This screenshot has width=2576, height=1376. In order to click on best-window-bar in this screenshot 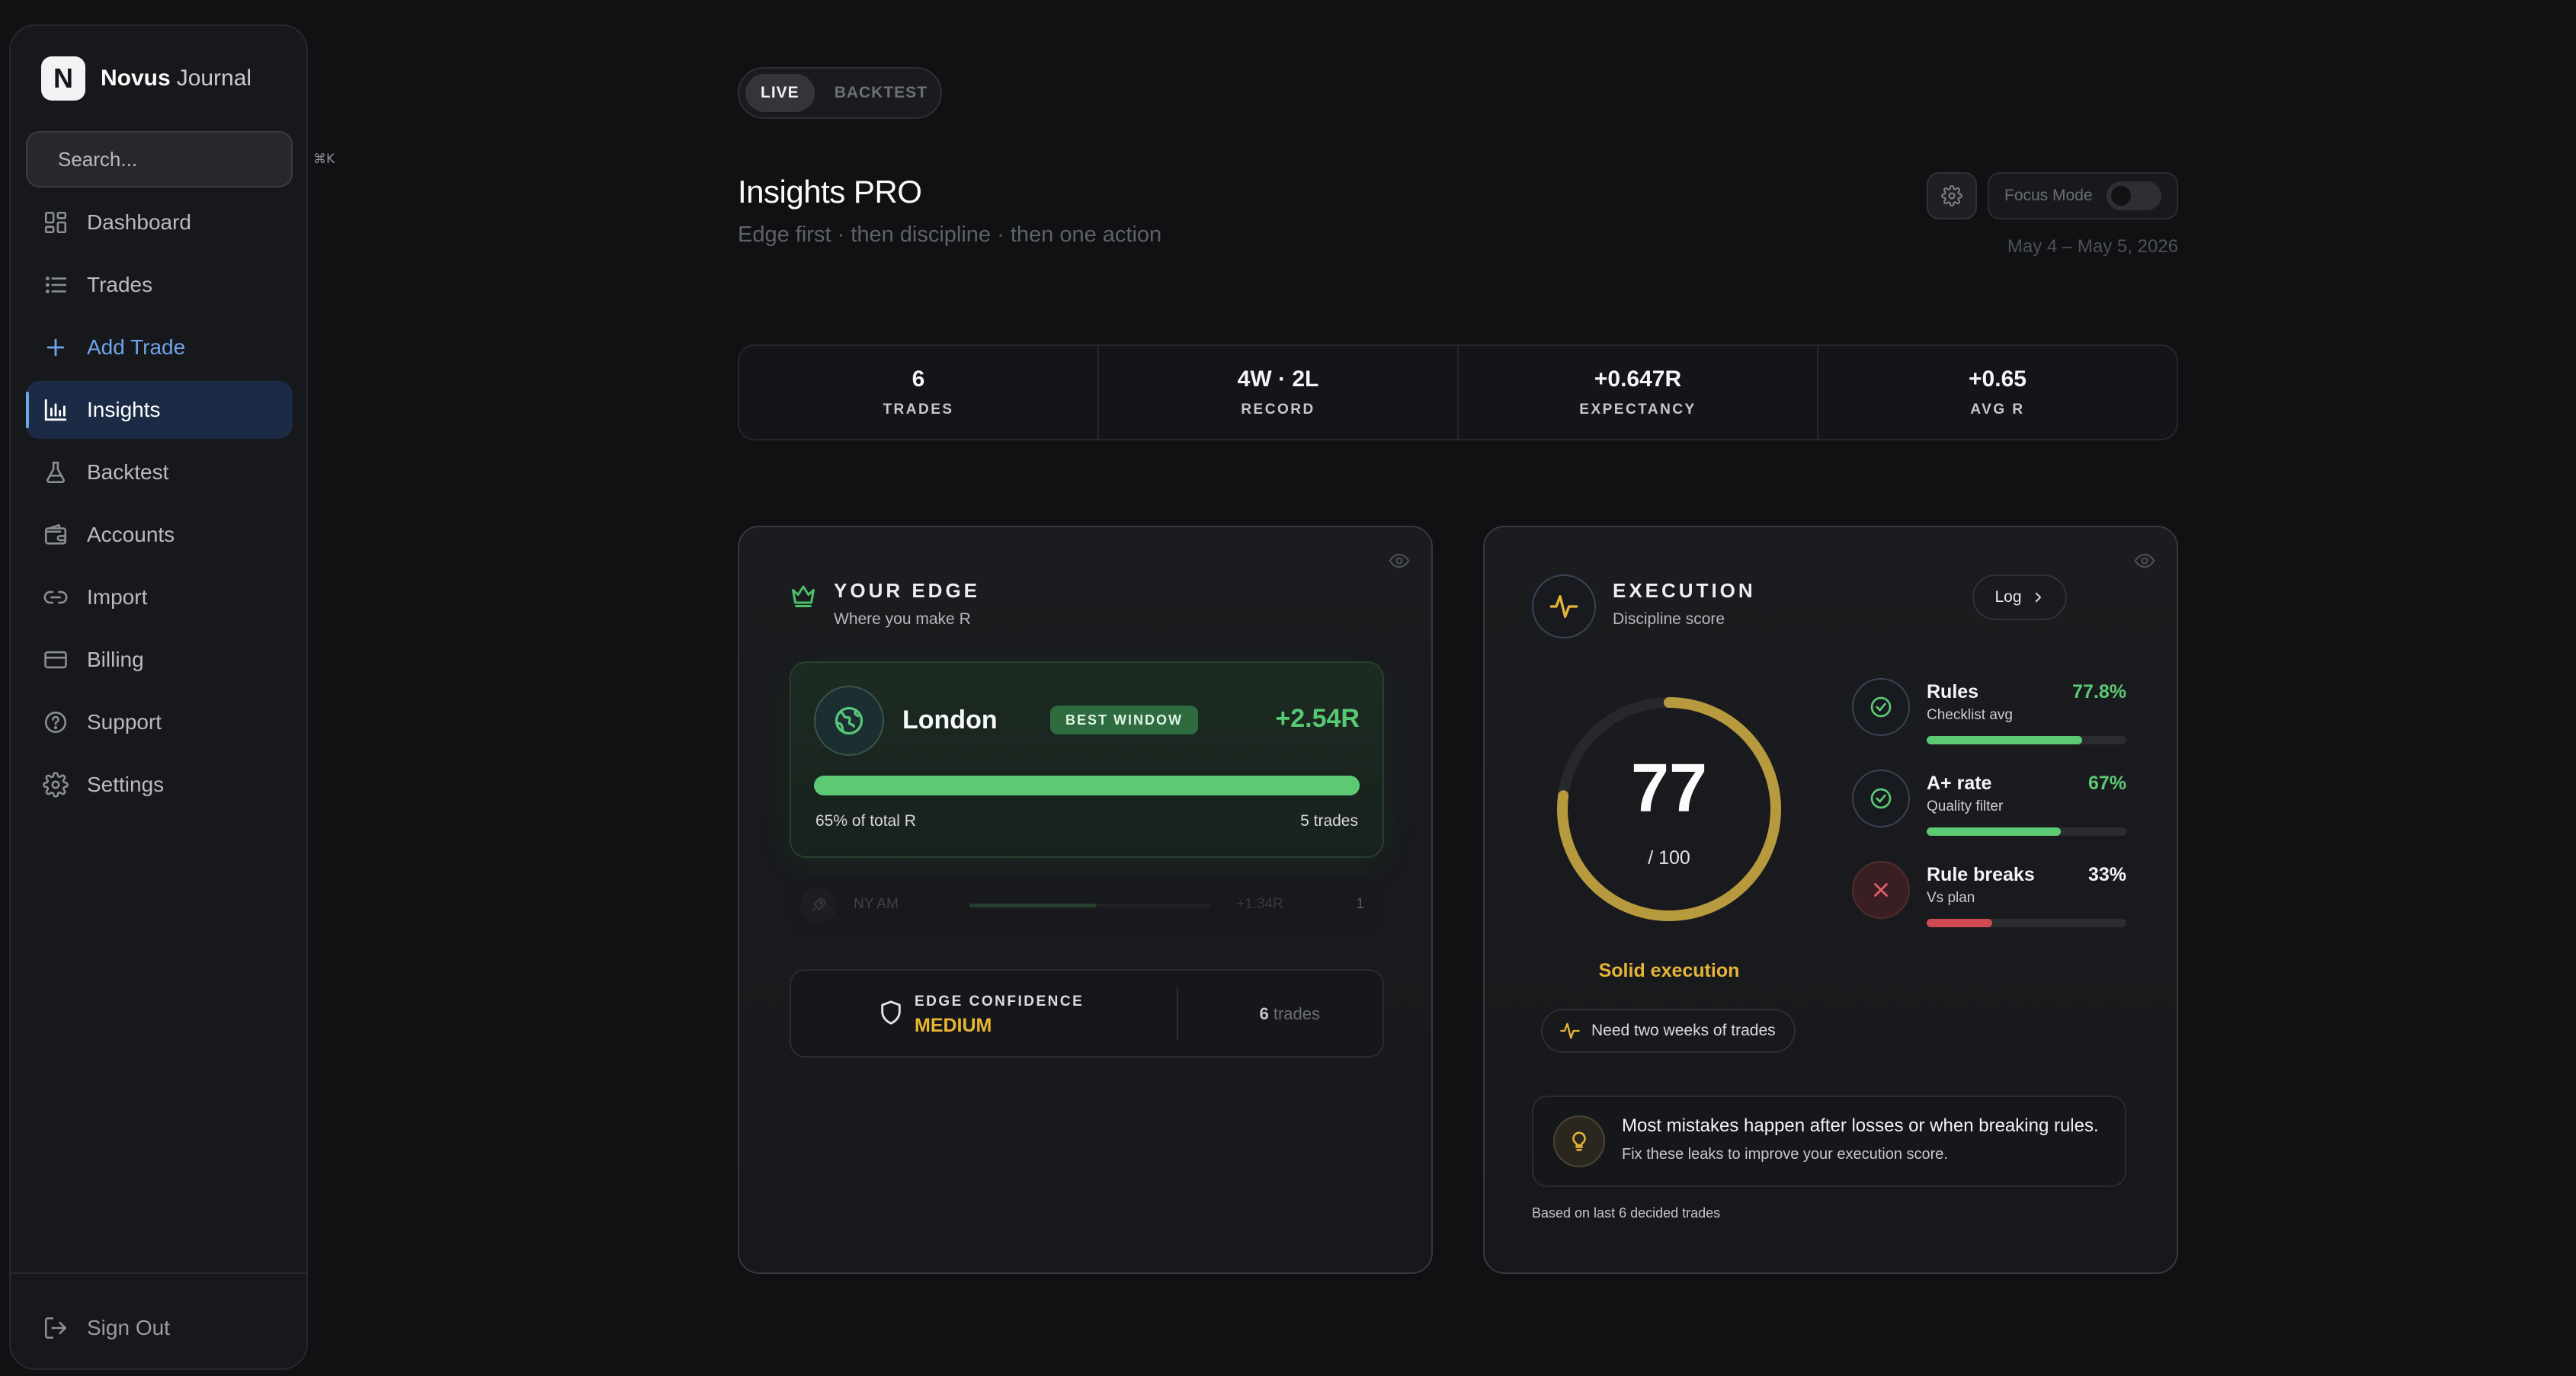, I will do `click(1087, 785)`.